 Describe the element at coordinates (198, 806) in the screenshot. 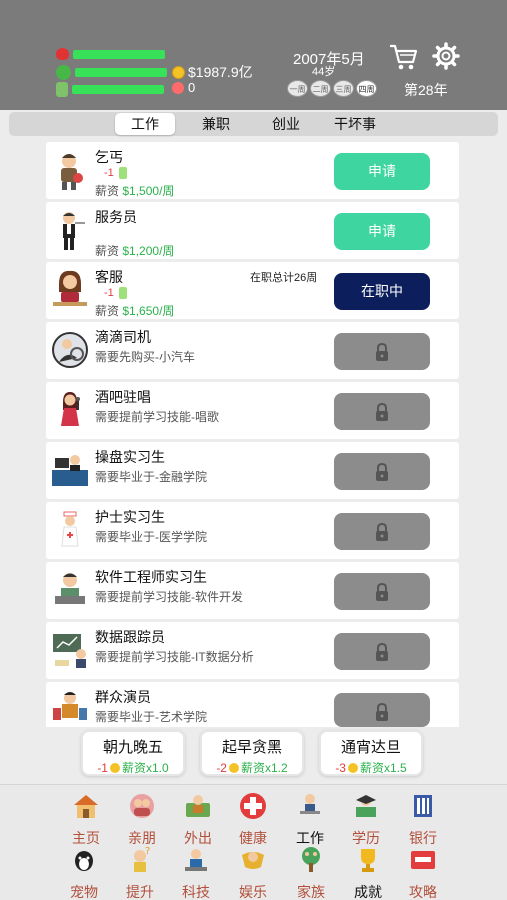

I see `outing-icon` at that location.